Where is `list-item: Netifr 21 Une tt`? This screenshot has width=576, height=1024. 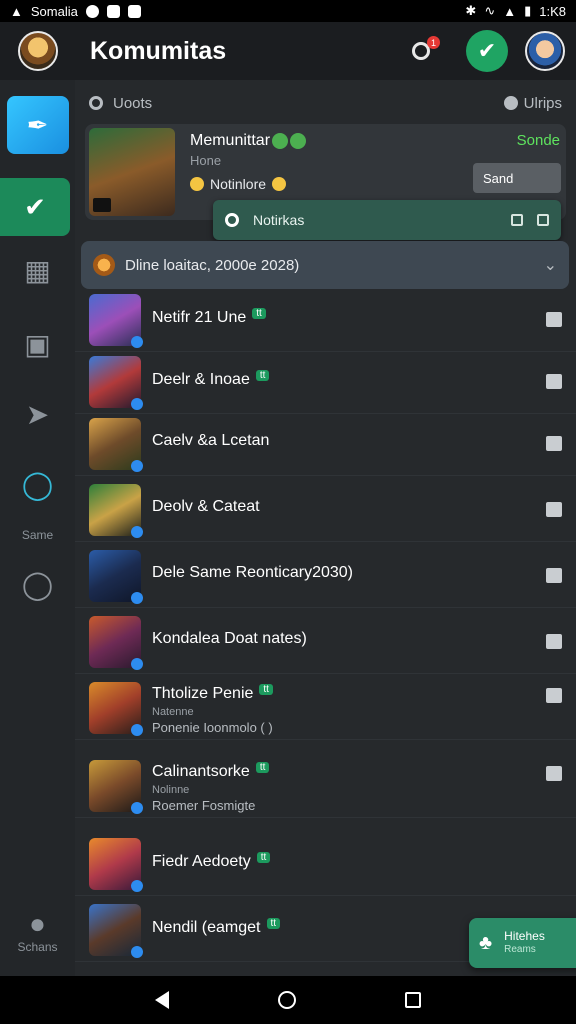 list-item: Netifr 21 Une tt is located at coordinates (325, 321).